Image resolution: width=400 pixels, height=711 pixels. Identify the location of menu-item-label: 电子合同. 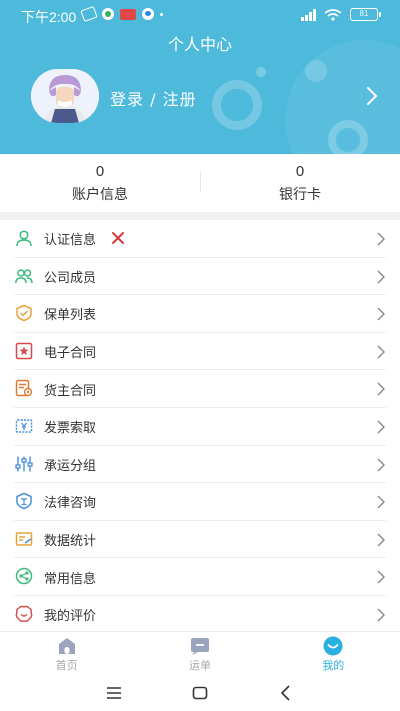
(70, 354).